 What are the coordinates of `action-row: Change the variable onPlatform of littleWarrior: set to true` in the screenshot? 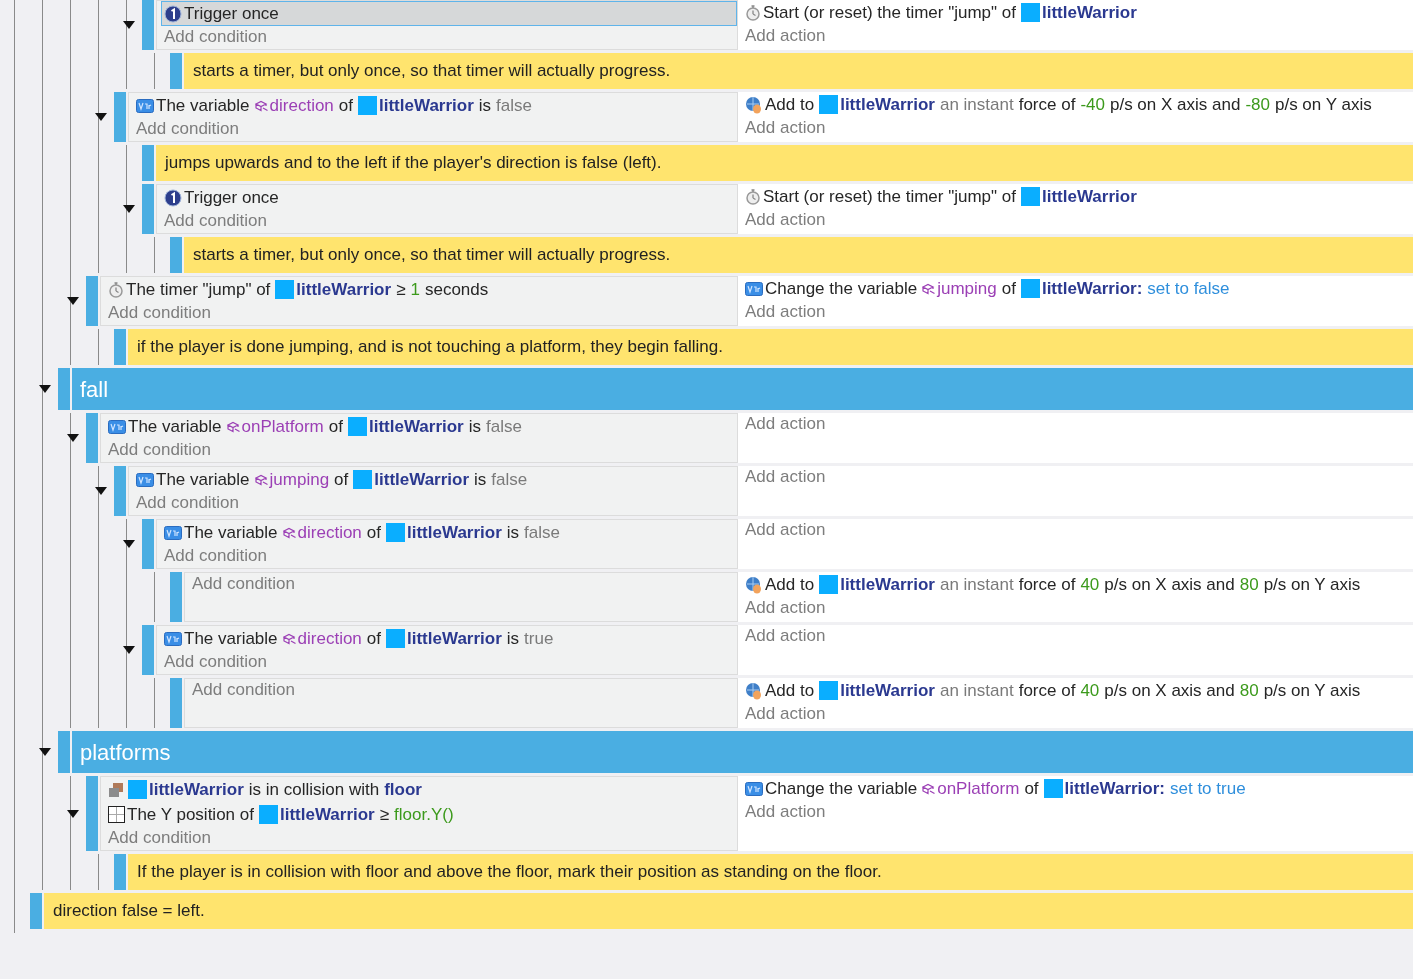 It's located at (1077, 788).